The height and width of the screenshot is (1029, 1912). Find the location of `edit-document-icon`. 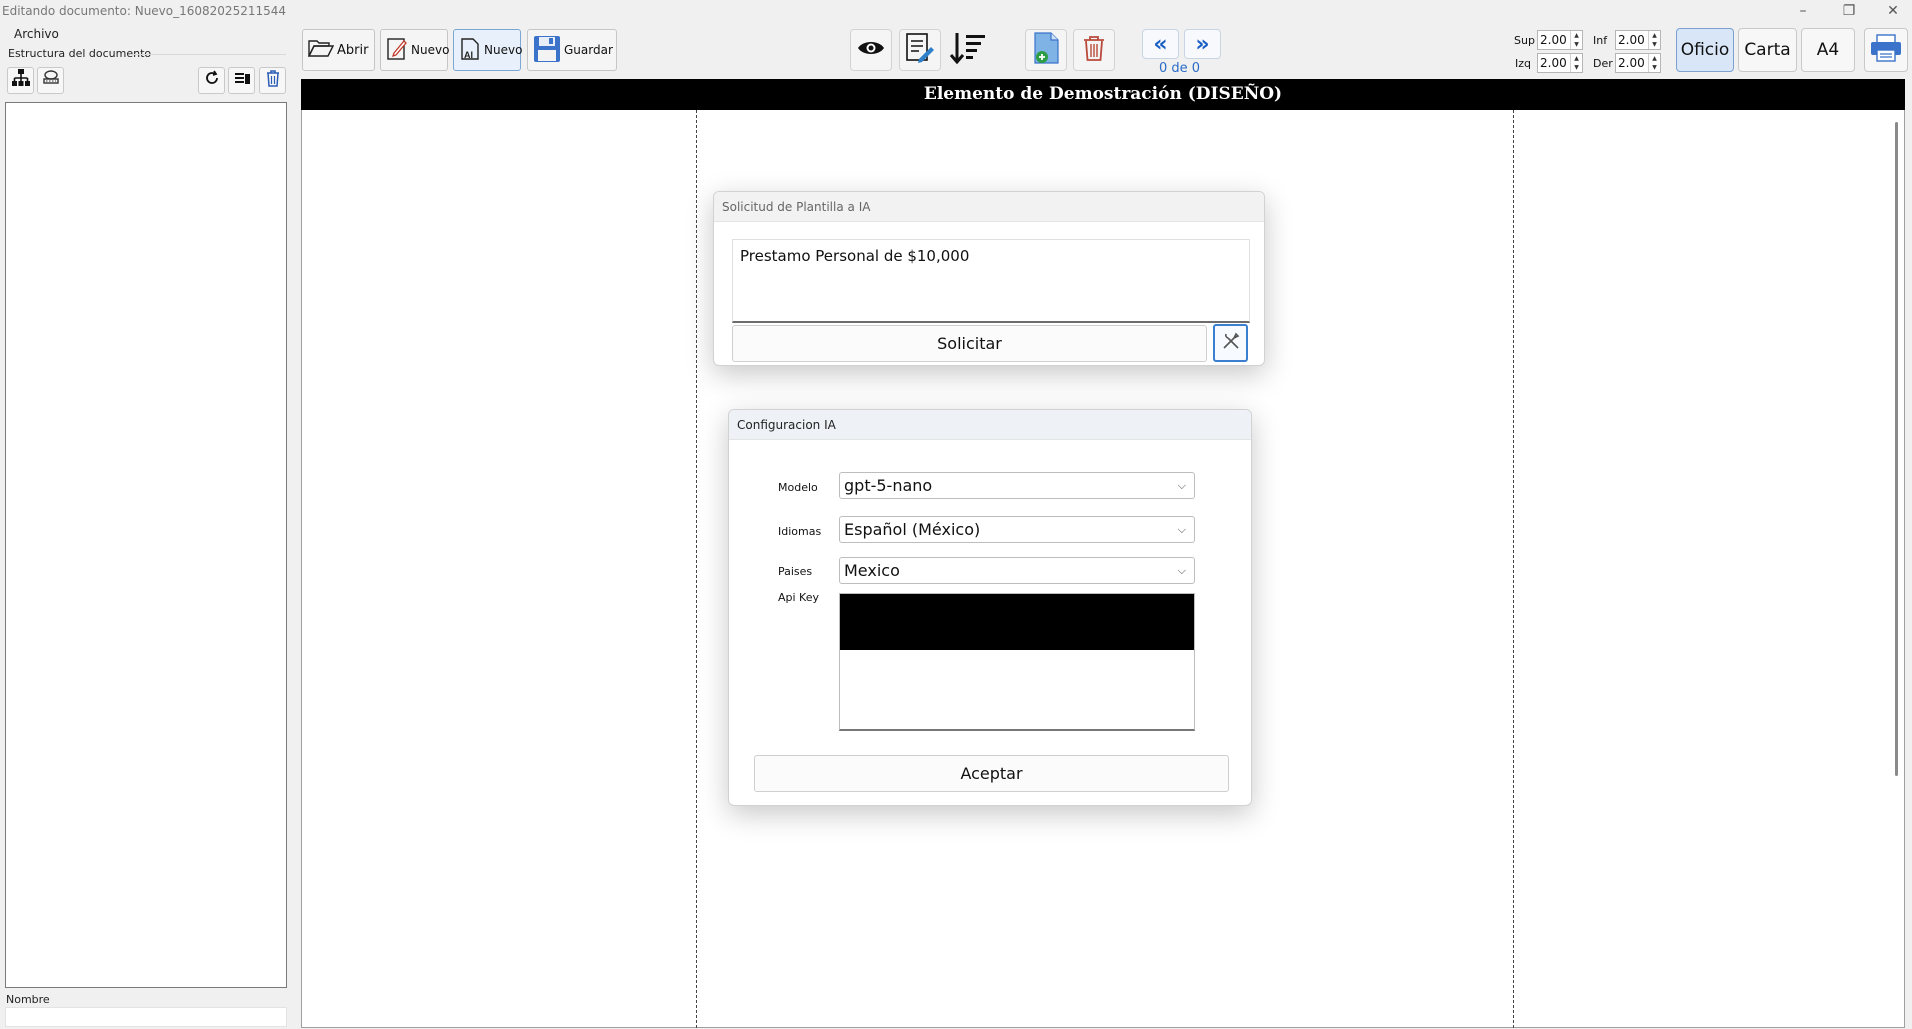

edit-document-icon is located at coordinates (920, 50).